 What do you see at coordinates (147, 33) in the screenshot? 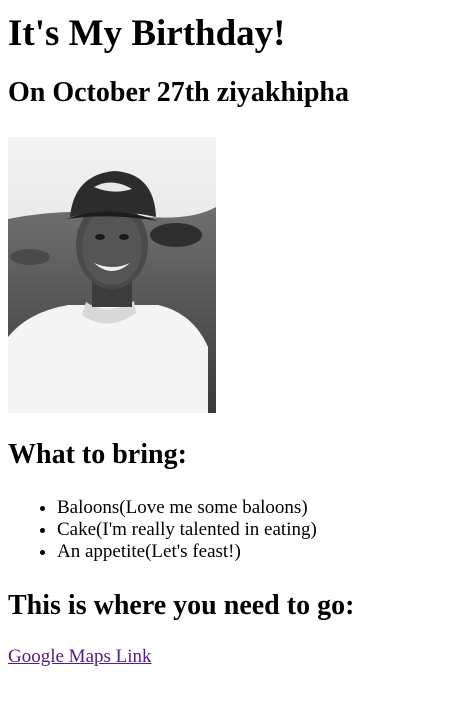
I see `page-title: It's My Birthday!` at bounding box center [147, 33].